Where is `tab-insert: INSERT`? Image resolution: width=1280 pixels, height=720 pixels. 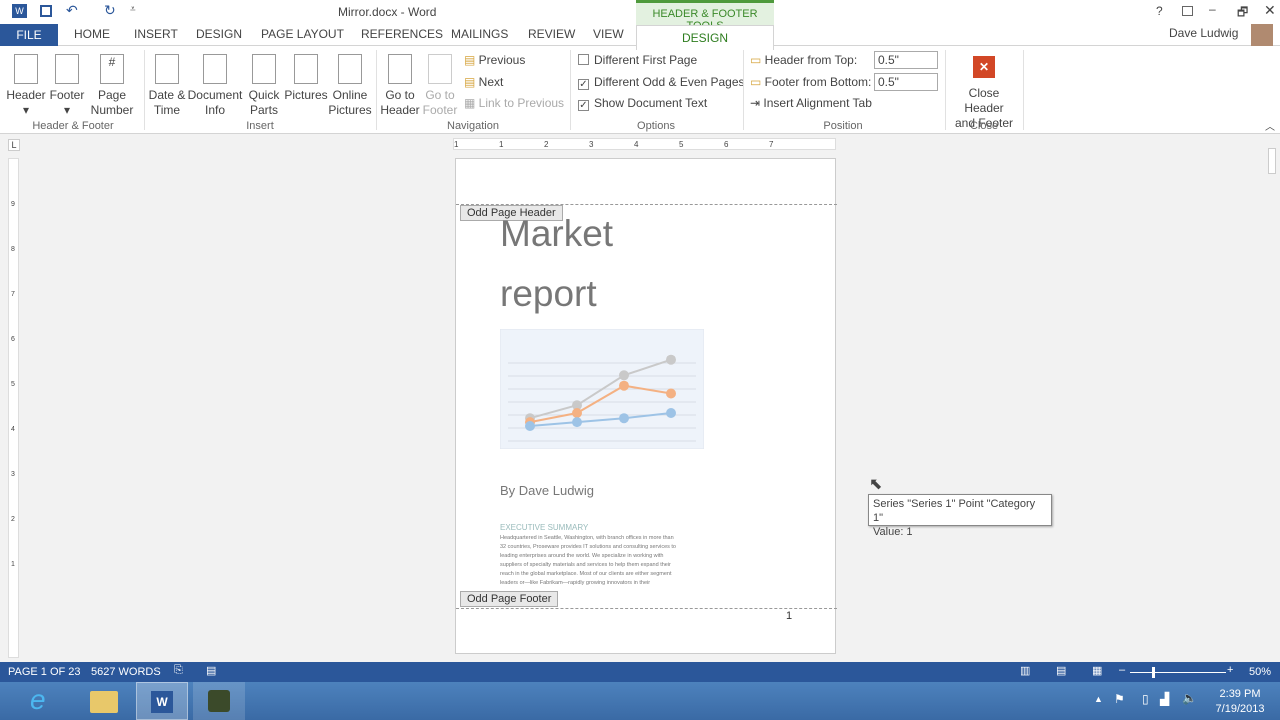
tab-insert: INSERT is located at coordinates (156, 34).